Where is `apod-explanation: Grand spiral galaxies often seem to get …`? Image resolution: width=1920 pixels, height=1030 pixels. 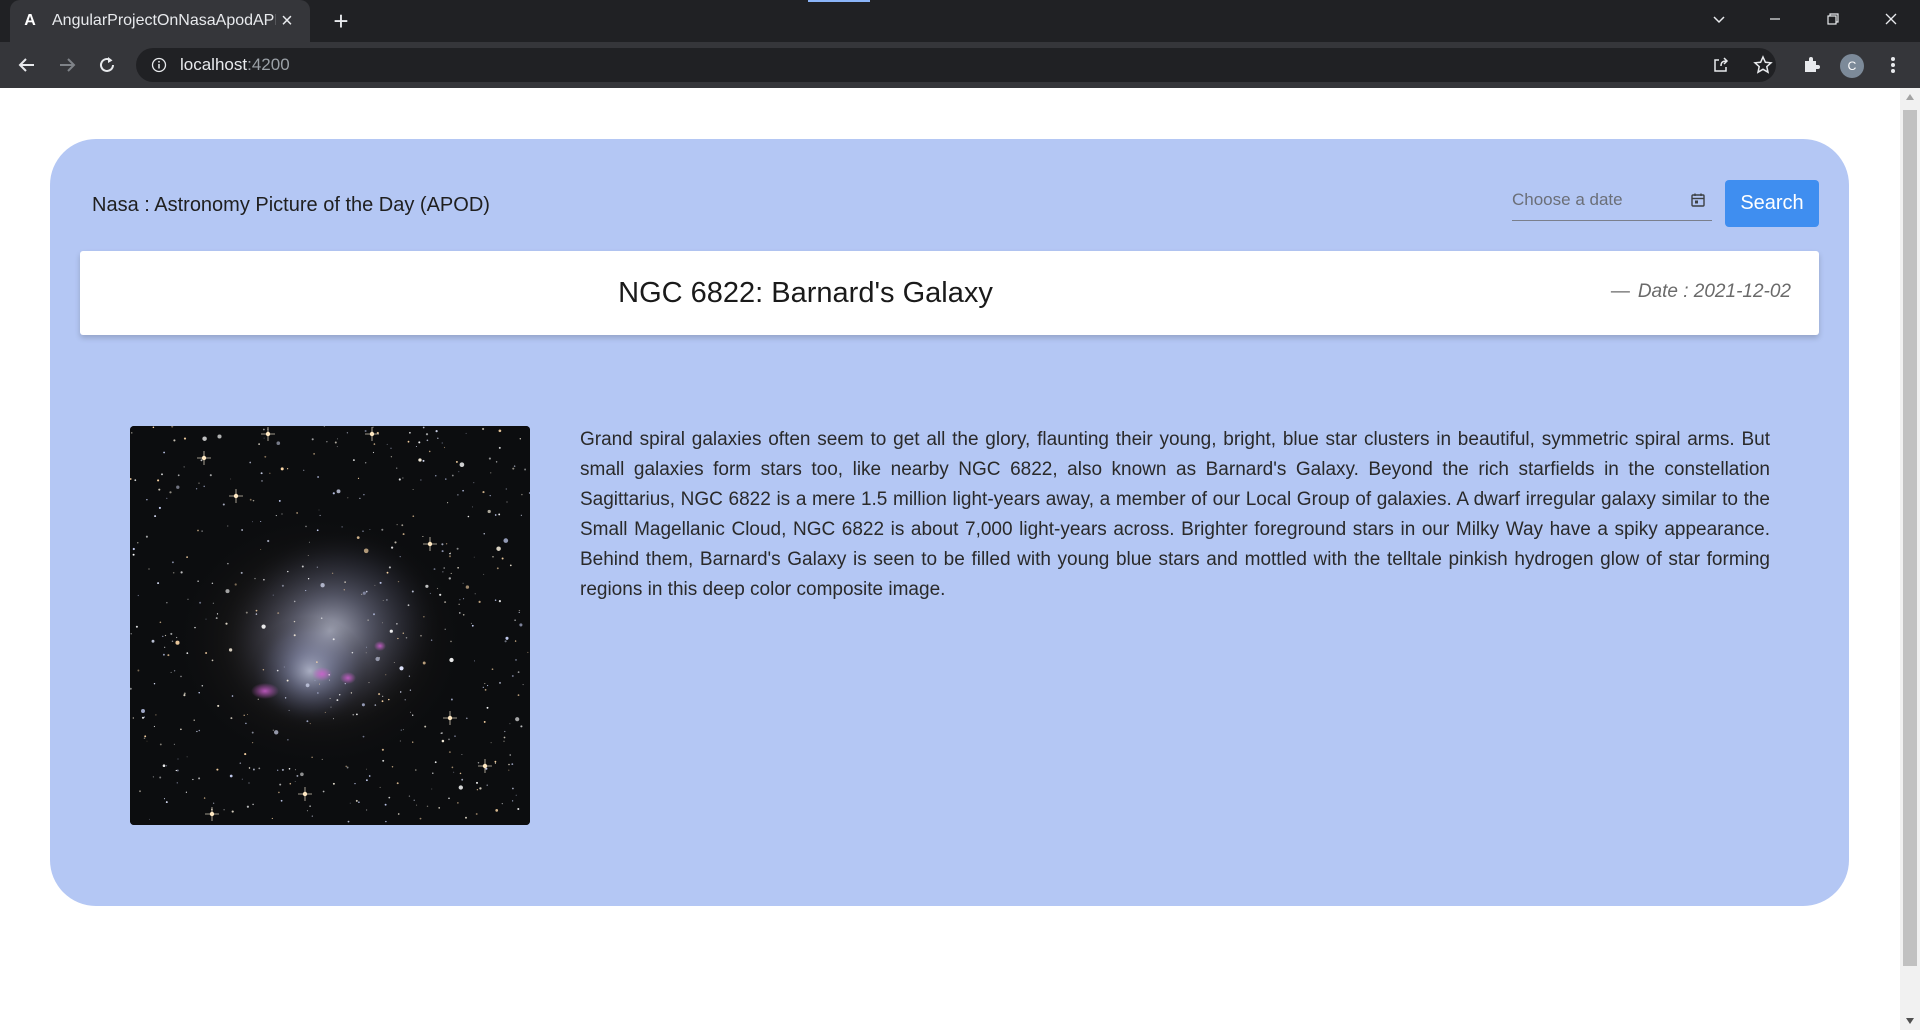 apod-explanation: Grand spiral galaxies often seem to get … is located at coordinates (1175, 514).